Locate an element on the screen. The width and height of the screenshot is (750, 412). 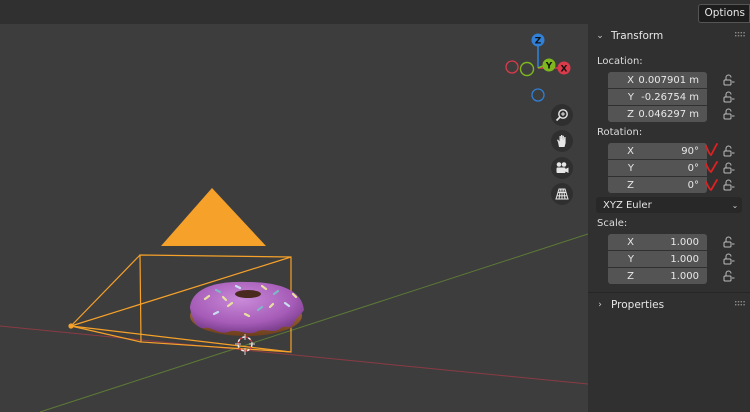
donut-object is located at coordinates (247, 308).